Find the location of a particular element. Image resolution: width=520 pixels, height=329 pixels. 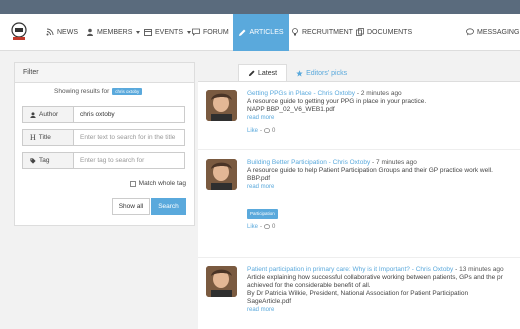

tag-input: Enter tag to search for is located at coordinates (129, 160).